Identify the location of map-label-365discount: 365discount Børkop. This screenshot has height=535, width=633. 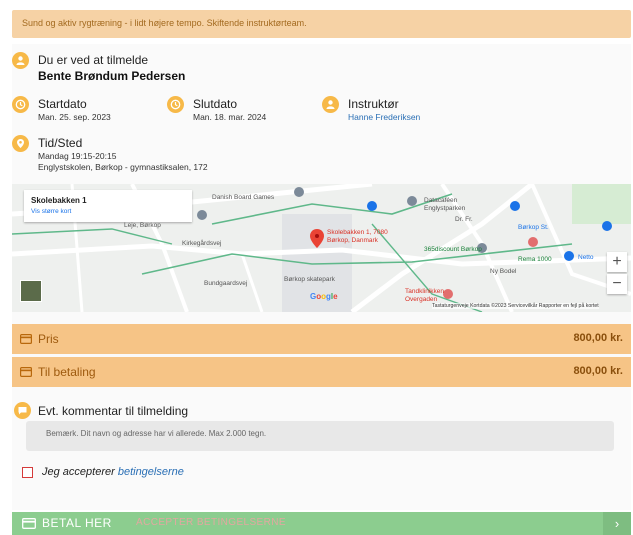
(453, 249).